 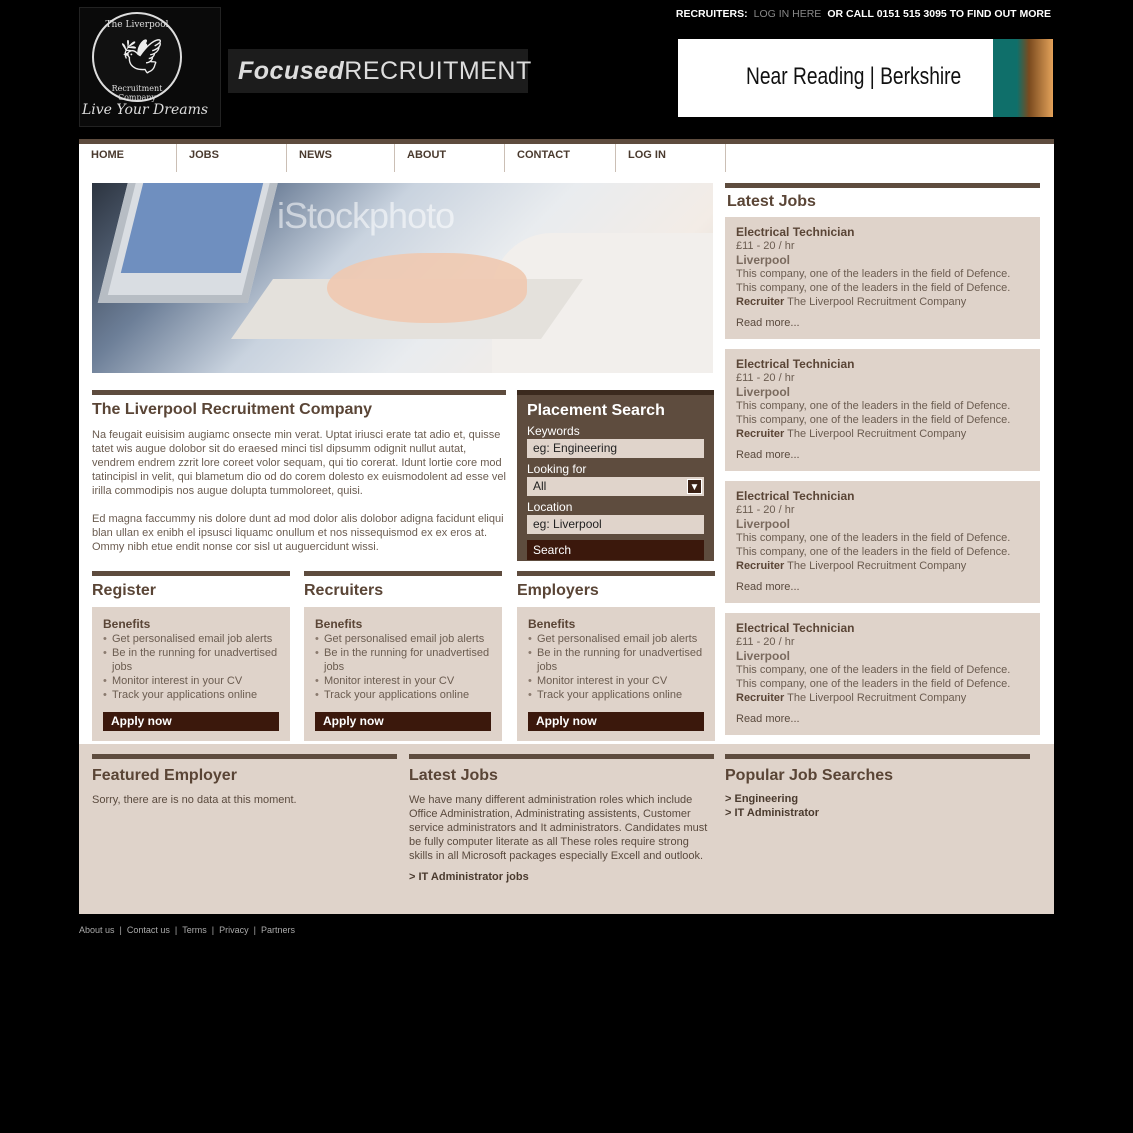 I want to click on footer-link-terms: Terms, so click(x=194, y=930).